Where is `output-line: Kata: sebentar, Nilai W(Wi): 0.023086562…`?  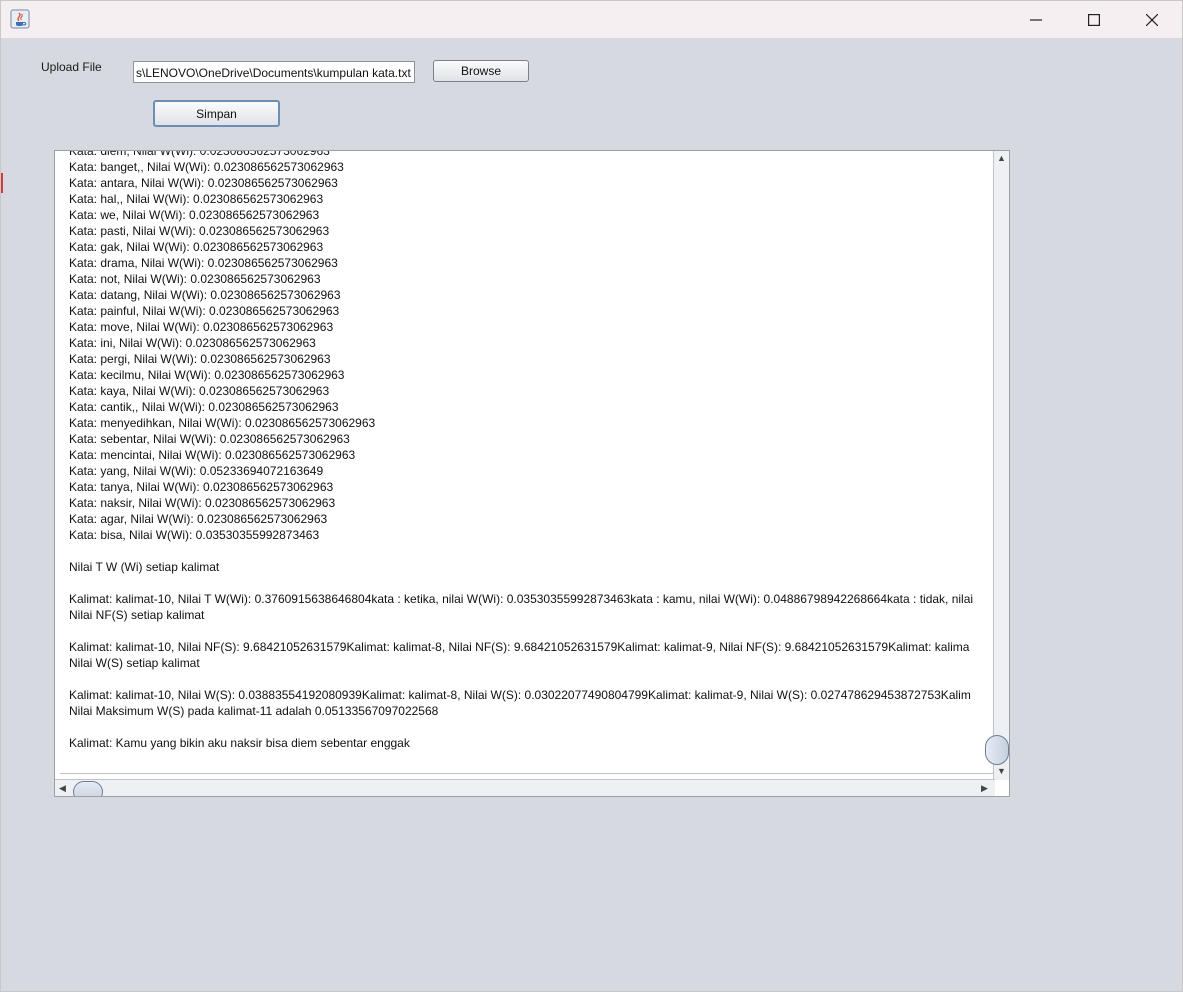 output-line: Kata: sebentar, Nilai W(Wi): 0.023086562… is located at coordinates (209, 439).